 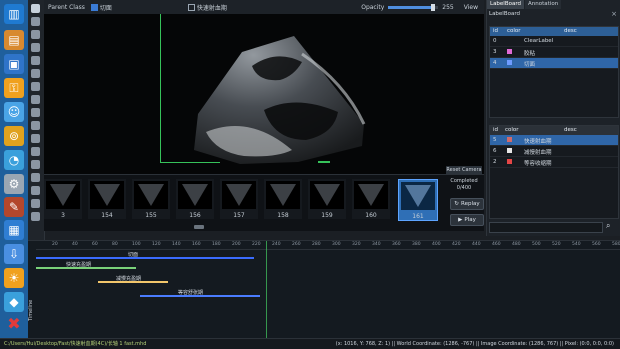 I want to click on table-row: 0 ClearLabel, so click(x=554, y=41).